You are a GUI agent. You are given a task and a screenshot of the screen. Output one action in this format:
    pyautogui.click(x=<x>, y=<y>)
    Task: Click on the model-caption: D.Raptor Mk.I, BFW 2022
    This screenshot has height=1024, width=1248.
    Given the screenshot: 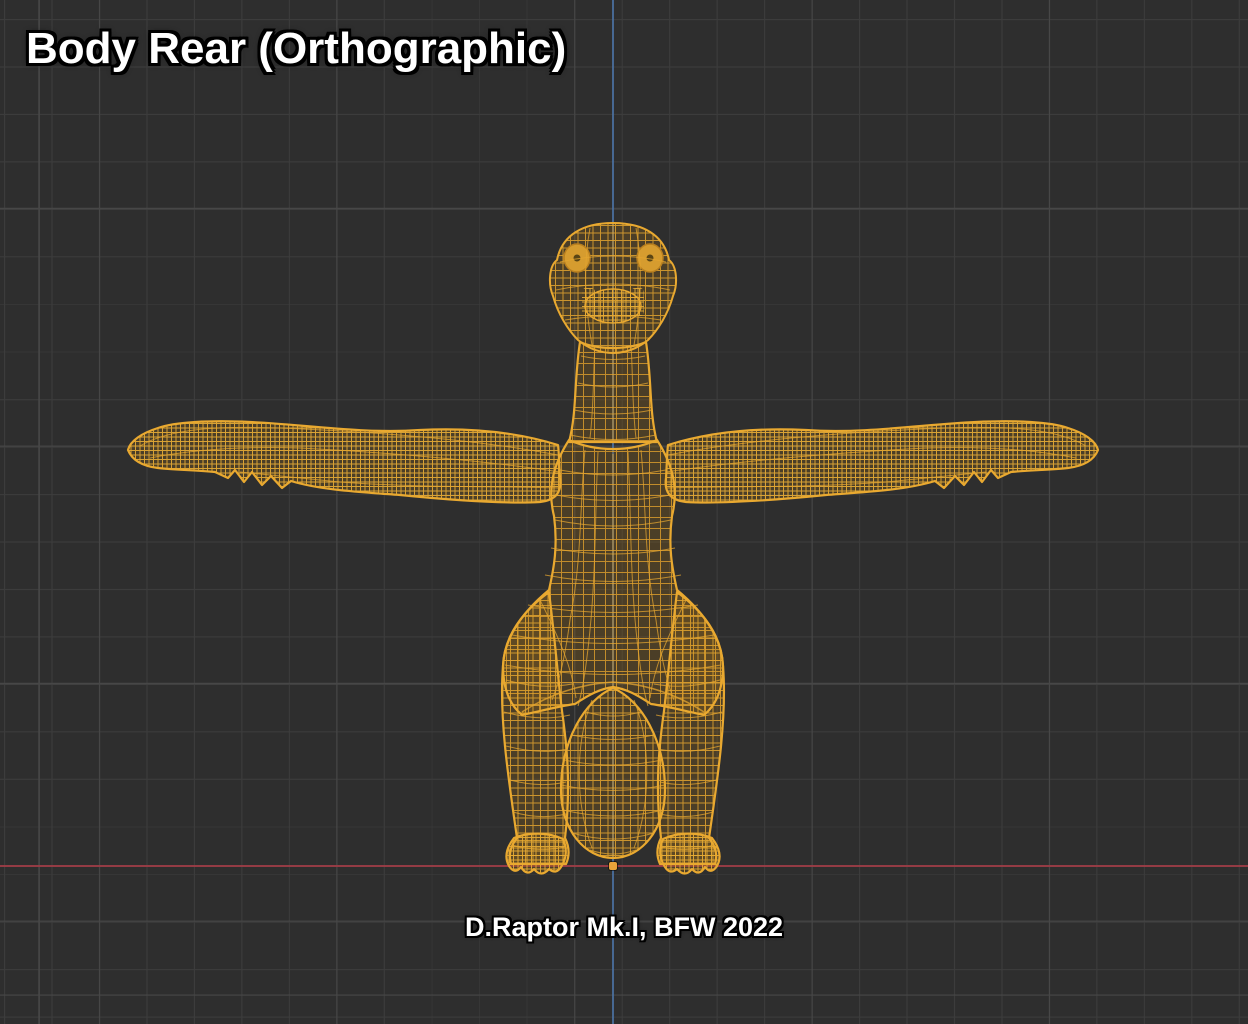 What is the action you would take?
    pyautogui.click(x=624, y=927)
    